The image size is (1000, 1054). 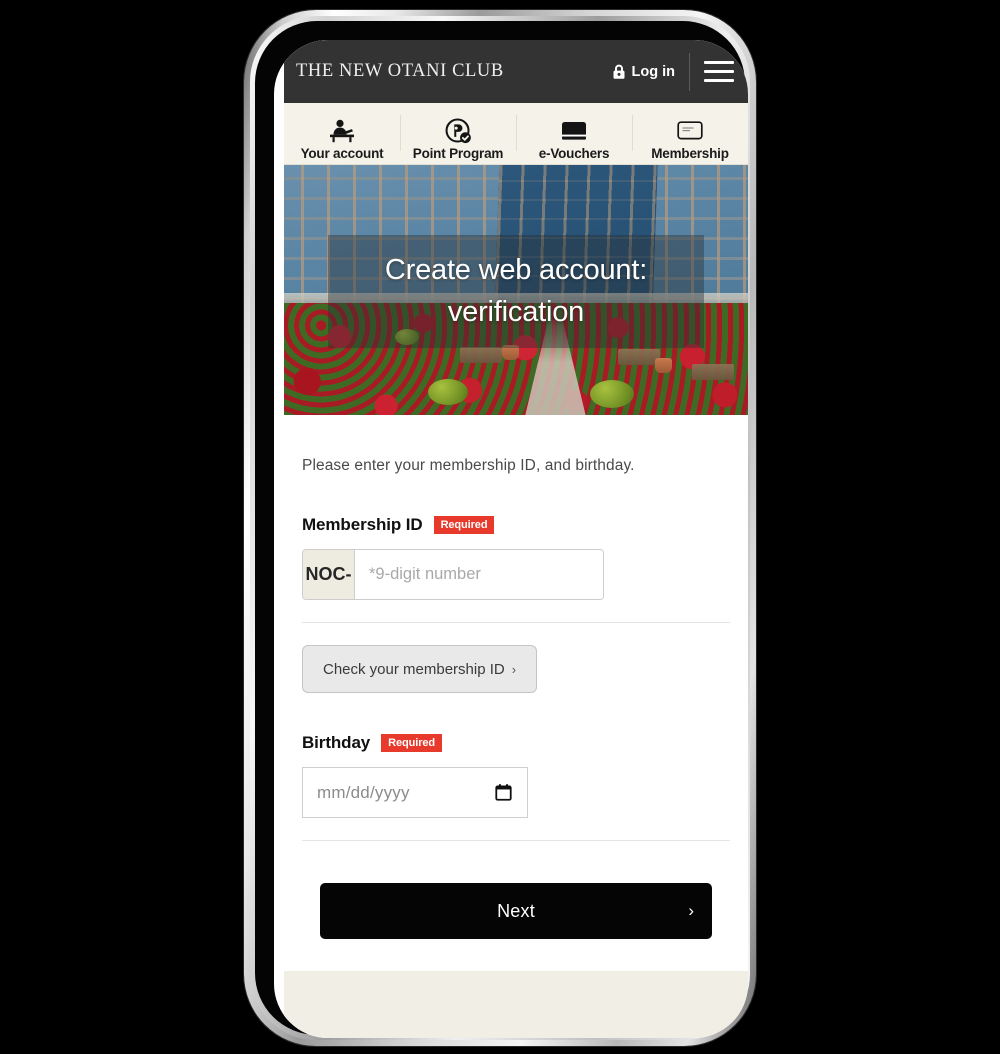 What do you see at coordinates (342, 131) in the screenshot?
I see `concierge-person-desk-icon` at bounding box center [342, 131].